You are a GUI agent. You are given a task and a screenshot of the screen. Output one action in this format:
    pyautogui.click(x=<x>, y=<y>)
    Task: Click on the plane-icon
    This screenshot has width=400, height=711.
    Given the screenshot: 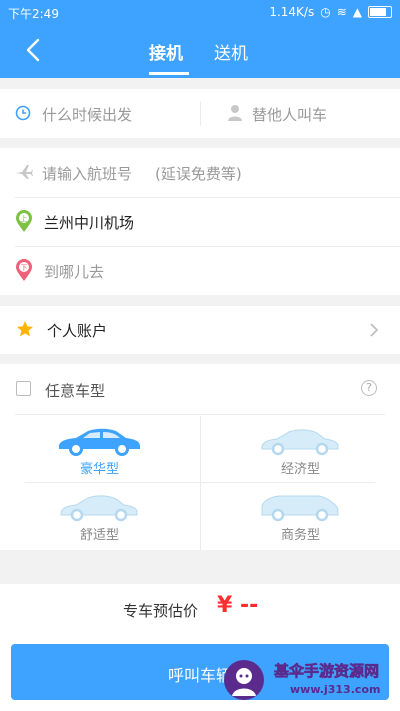 What is the action you would take?
    pyautogui.click(x=24, y=172)
    